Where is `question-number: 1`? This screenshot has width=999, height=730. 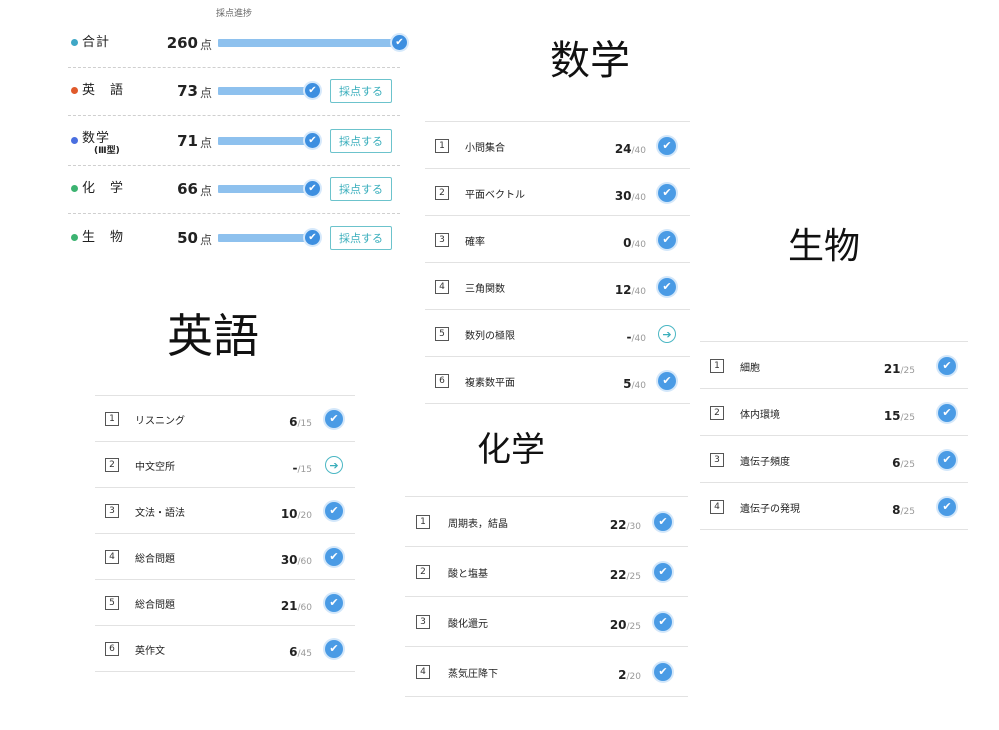
question-number: 1 is located at coordinates (442, 145).